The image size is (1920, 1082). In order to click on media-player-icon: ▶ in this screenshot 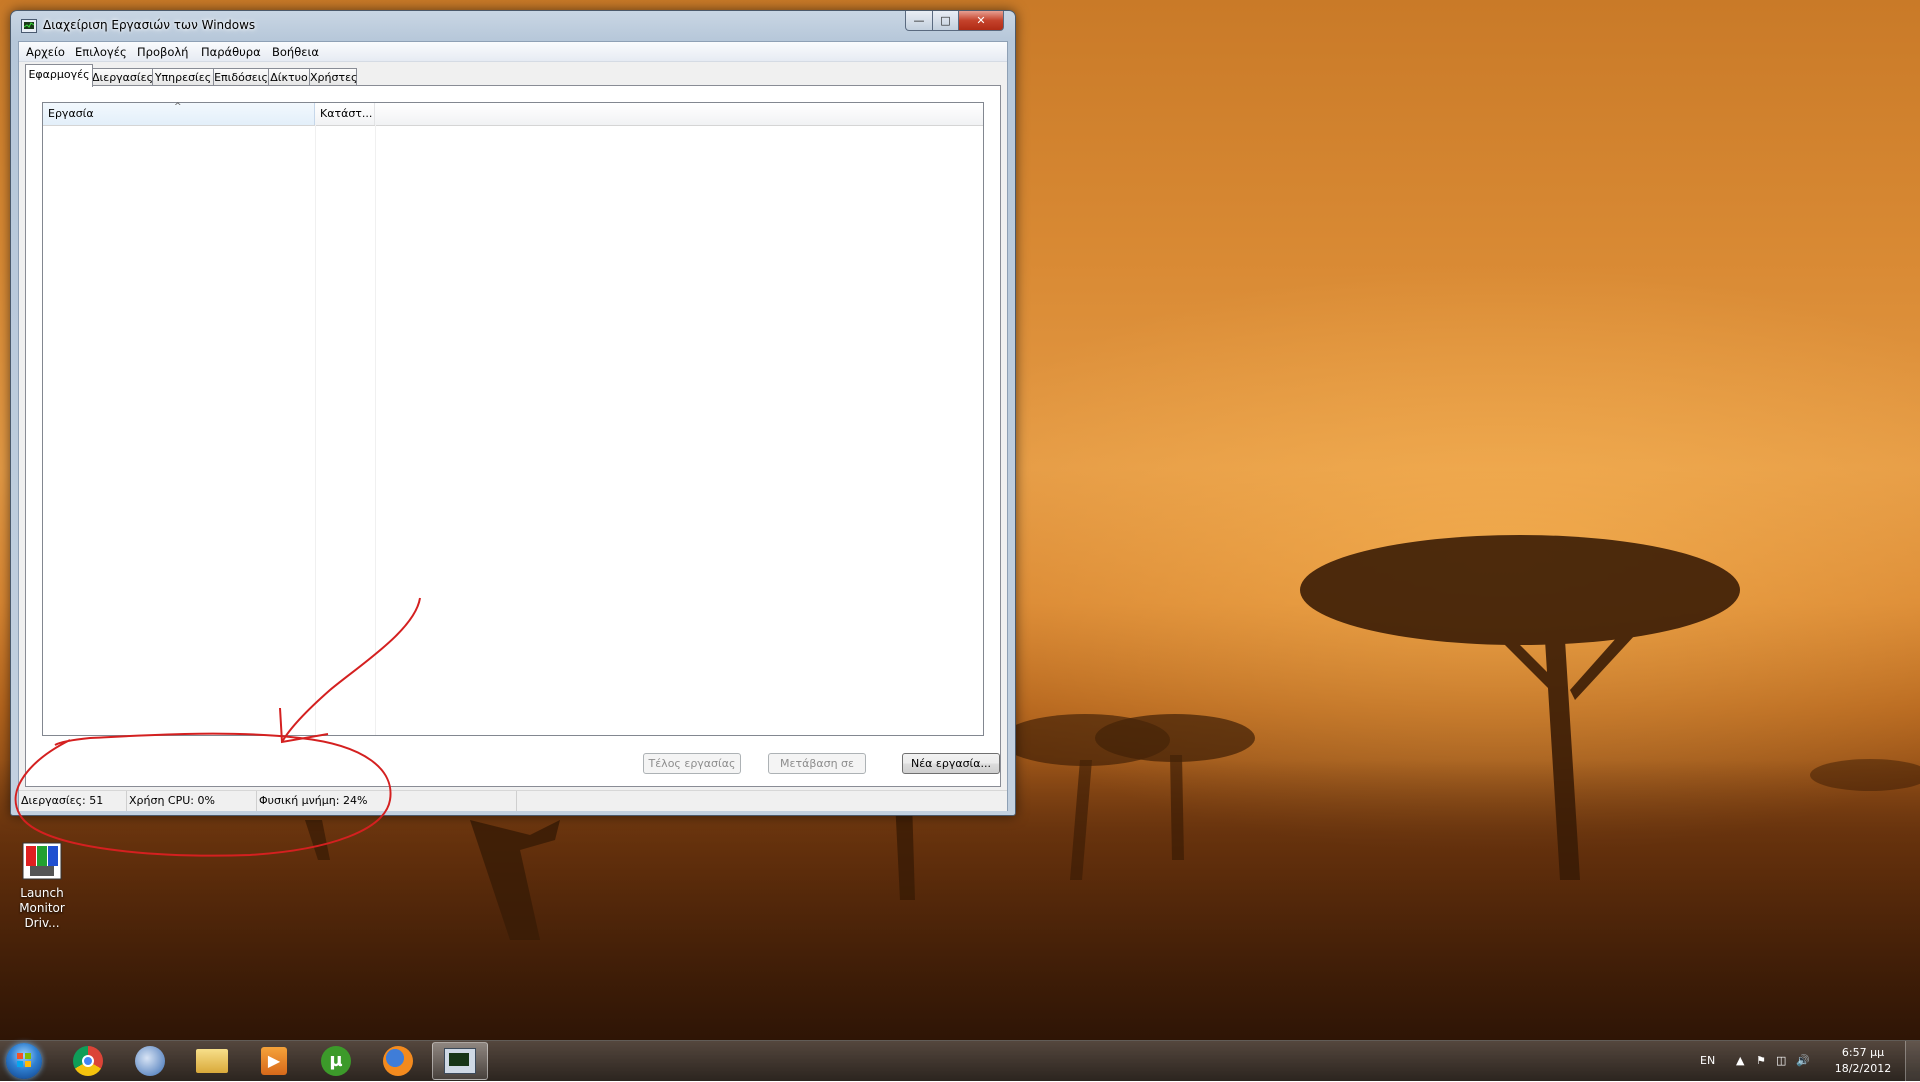, I will do `click(274, 1061)`.